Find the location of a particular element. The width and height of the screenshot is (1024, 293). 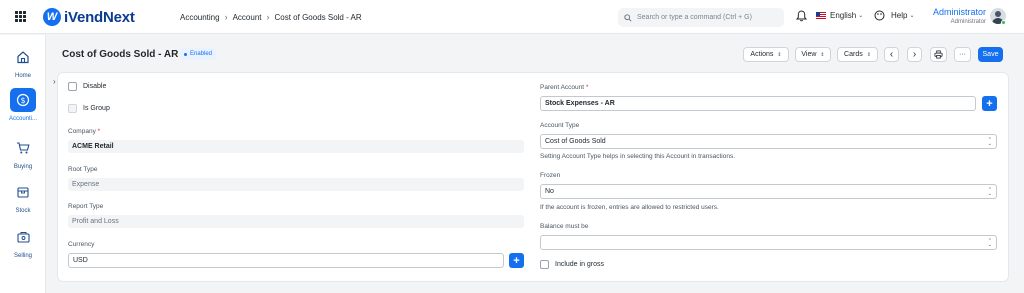

app-logo: W iVendNext is located at coordinates (89, 17).